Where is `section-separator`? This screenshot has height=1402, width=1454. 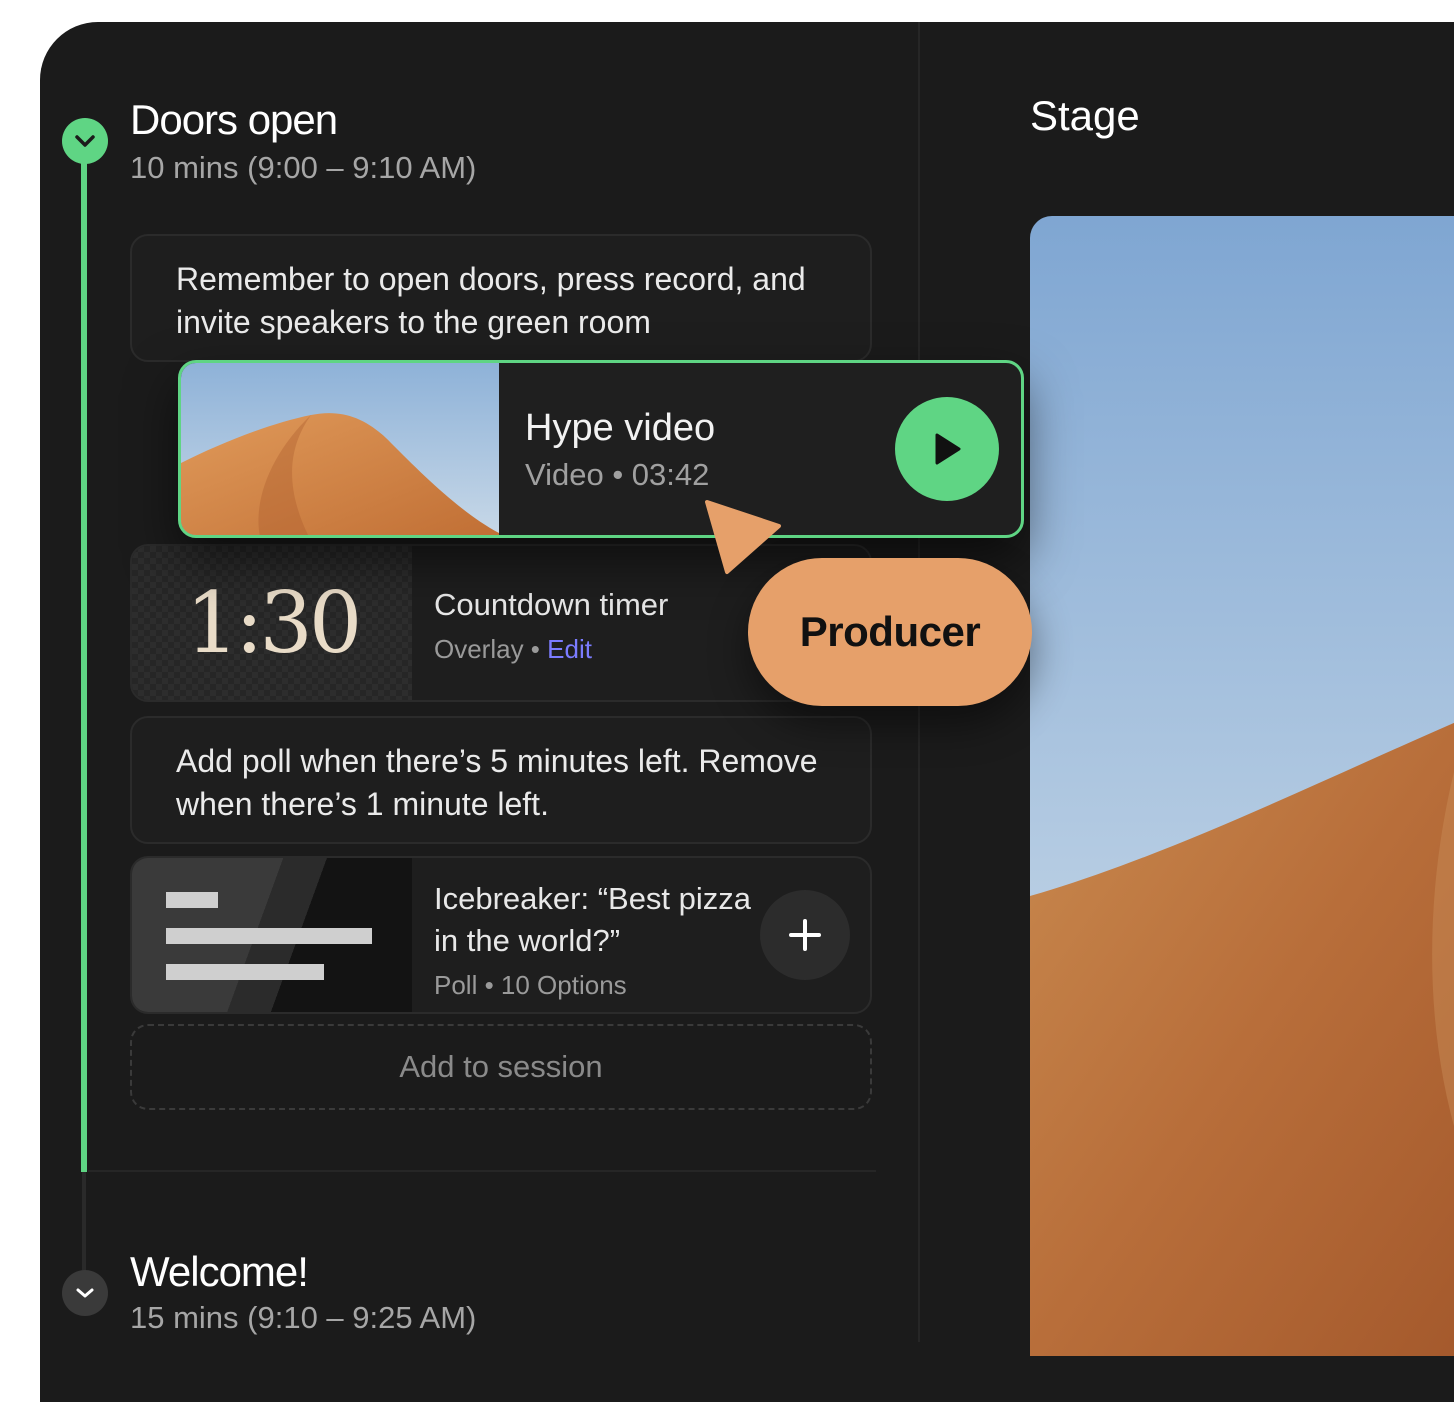
section-separator is located at coordinates (482, 1171).